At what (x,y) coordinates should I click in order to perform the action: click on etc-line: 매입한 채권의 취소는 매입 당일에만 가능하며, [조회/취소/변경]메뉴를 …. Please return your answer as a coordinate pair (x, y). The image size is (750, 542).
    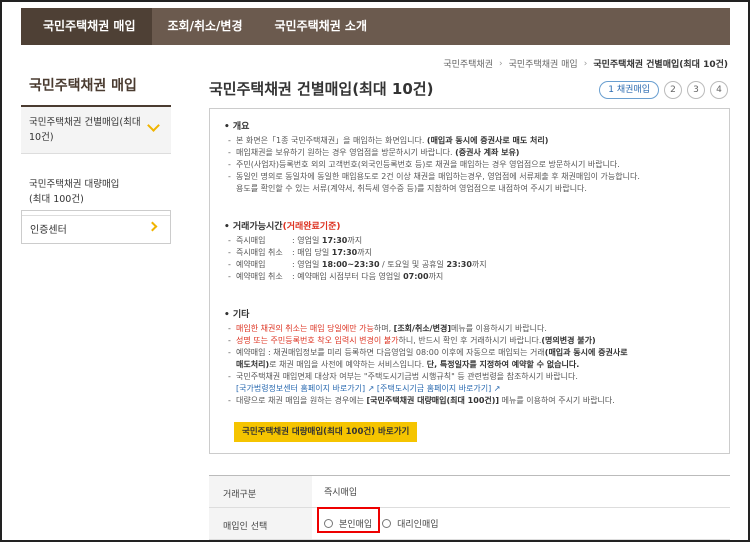
    Looking at the image, I should click on (473, 329).